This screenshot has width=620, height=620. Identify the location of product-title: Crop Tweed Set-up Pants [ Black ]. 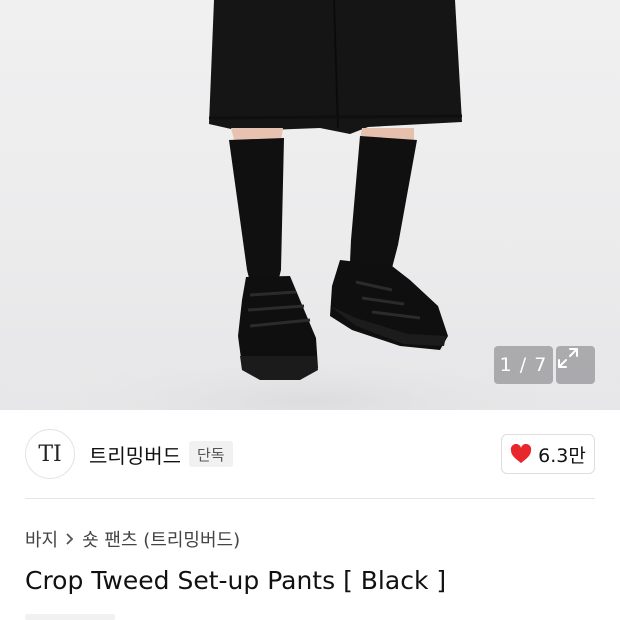
(236, 580).